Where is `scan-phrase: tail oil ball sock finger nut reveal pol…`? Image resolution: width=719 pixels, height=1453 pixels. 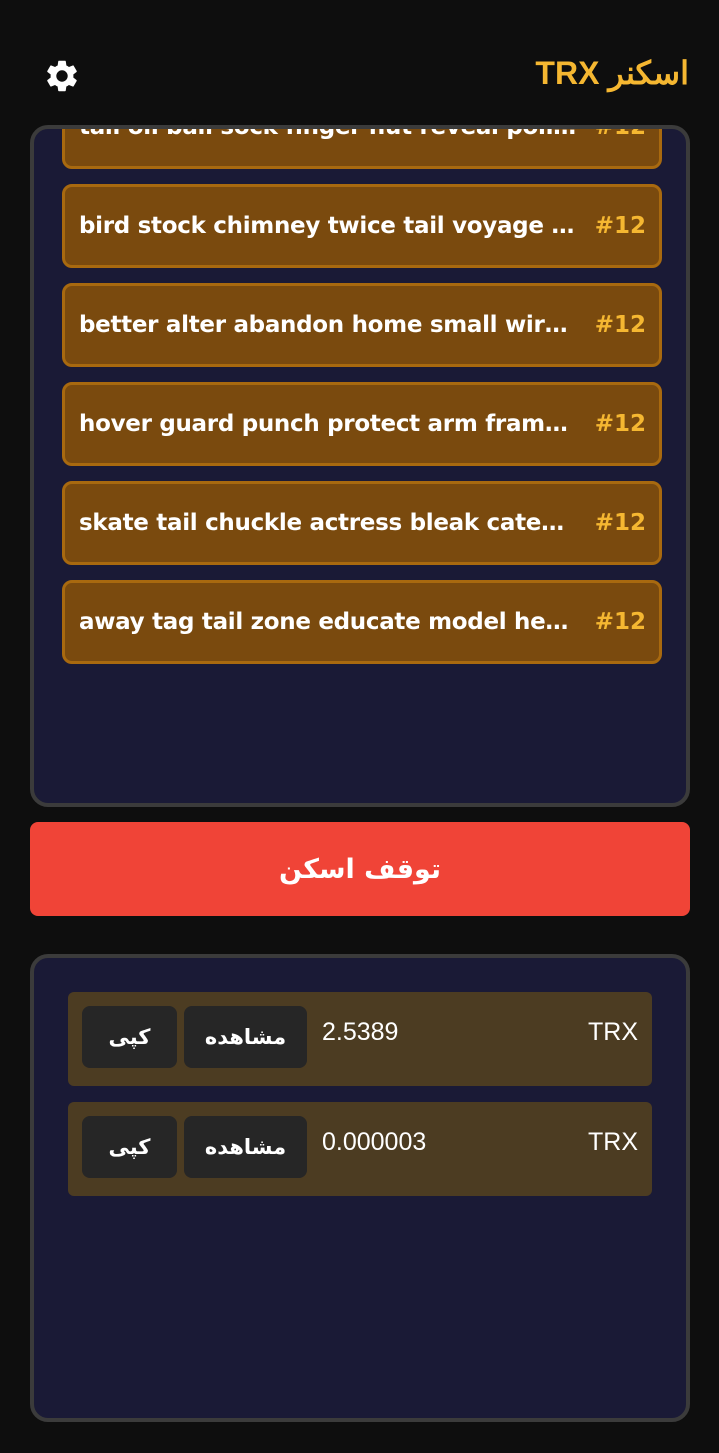 scan-phrase: tail oil ball sock finger nut reveal pol… is located at coordinates (328, 132).